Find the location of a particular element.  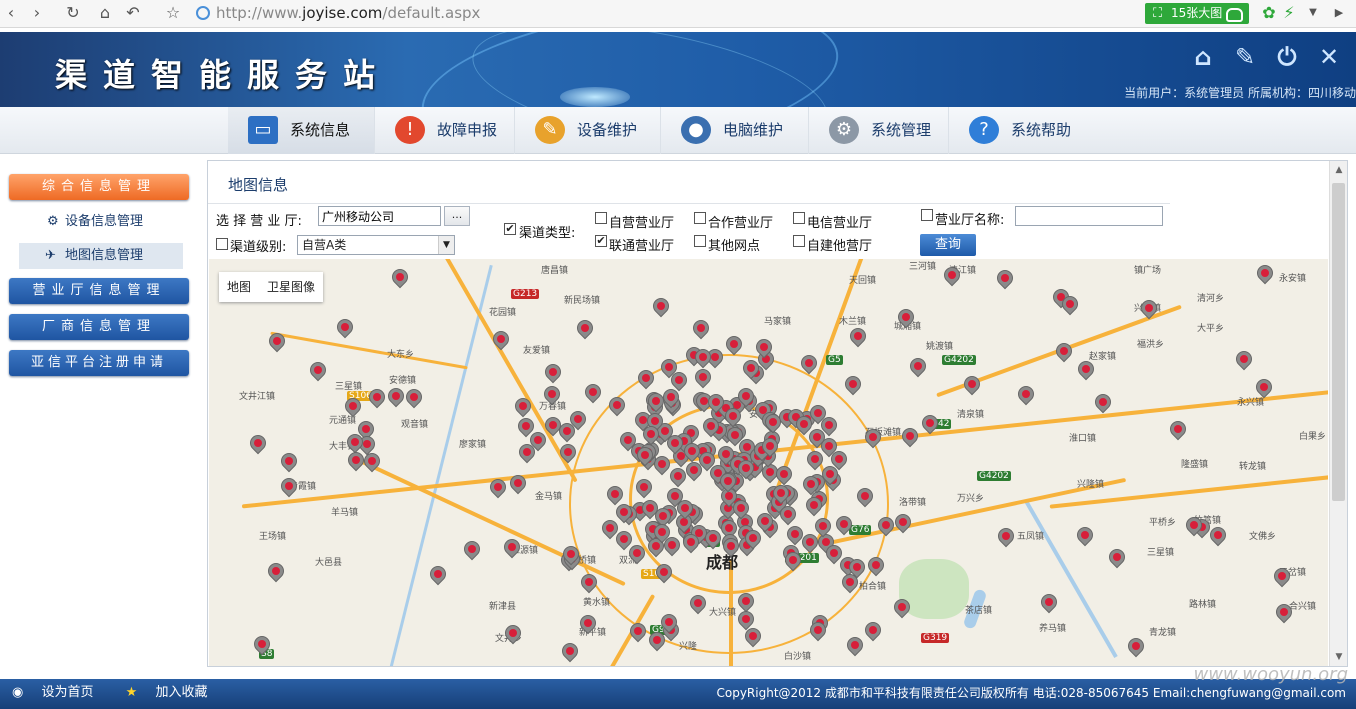

scroll-up-icon: ▲ is located at coordinates (1339, 170).